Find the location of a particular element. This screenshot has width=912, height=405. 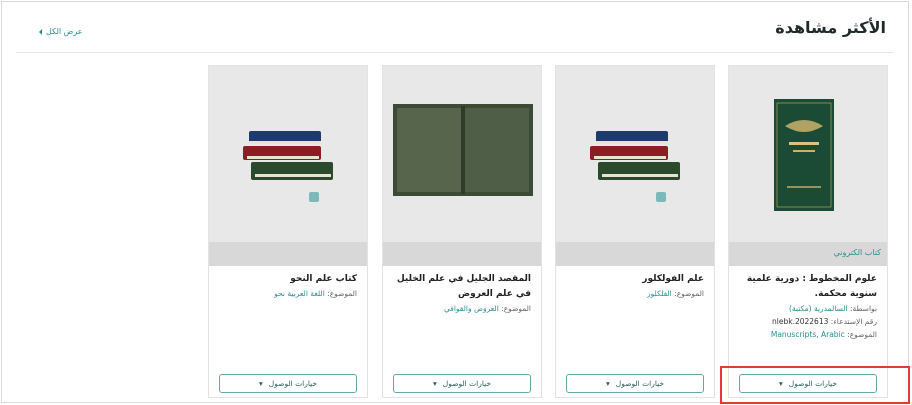

book-subject: الموضوع: اللغة العربية نحو is located at coordinates (287, 293).